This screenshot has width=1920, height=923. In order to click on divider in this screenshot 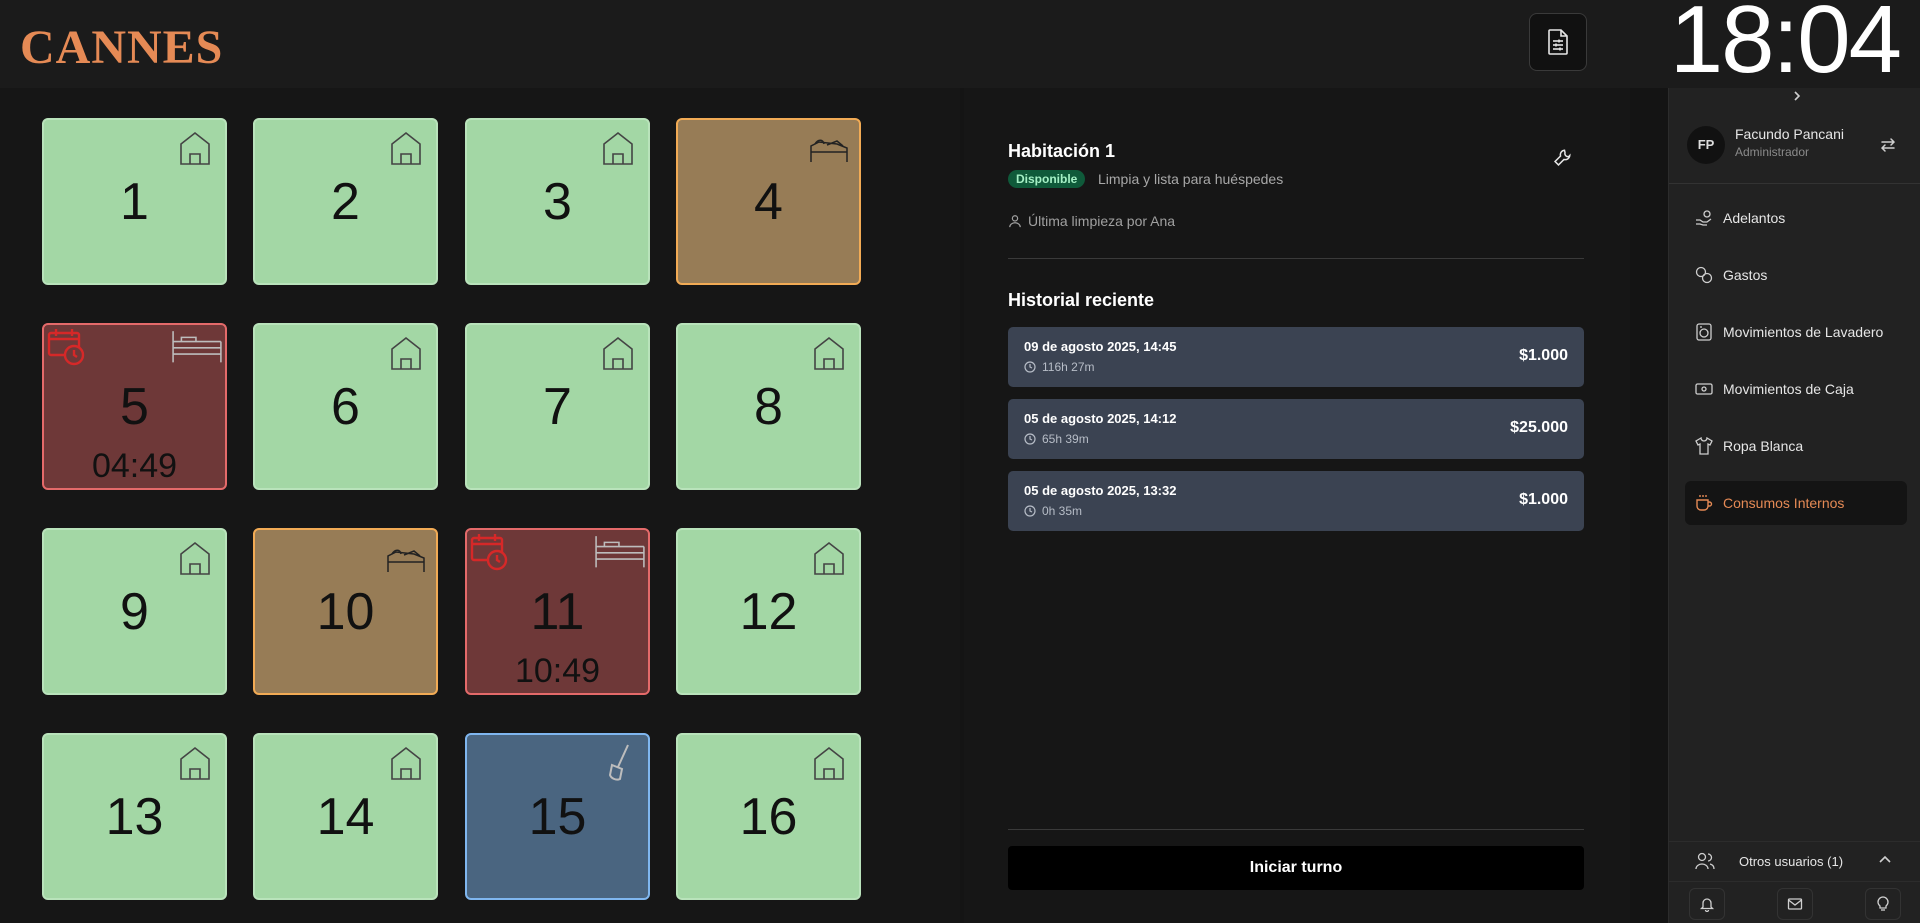, I will do `click(1296, 258)`.